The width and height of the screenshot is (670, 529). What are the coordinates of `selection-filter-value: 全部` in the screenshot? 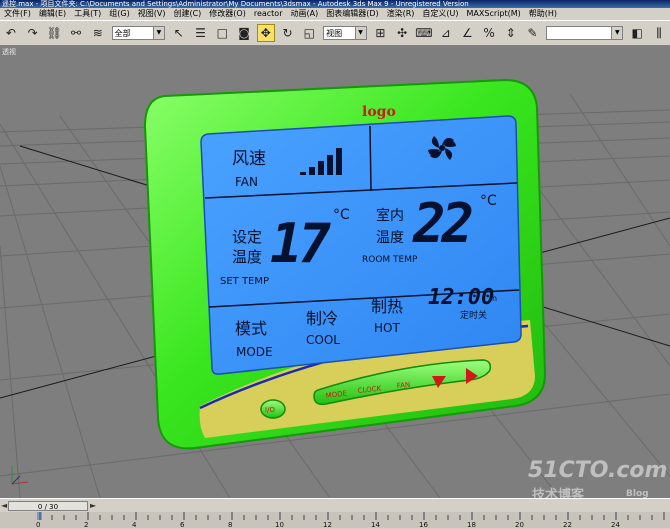 It's located at (122, 33).